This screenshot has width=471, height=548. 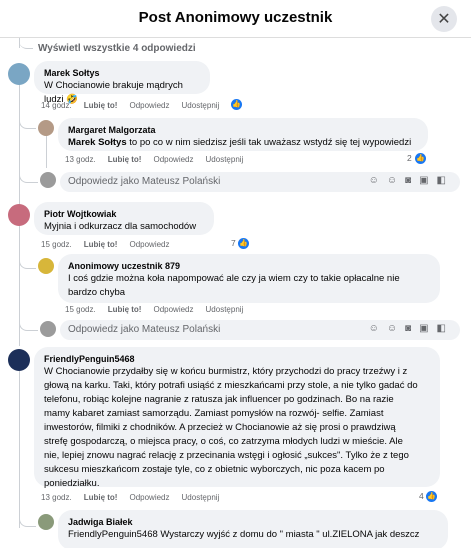 What do you see at coordinates (409, 158) in the screenshot?
I see `like-count: 2` at bounding box center [409, 158].